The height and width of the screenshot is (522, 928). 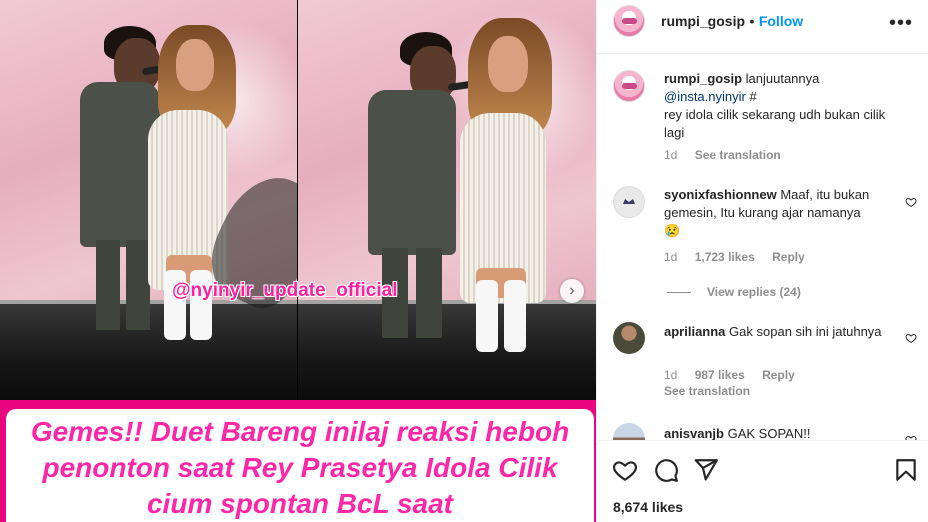 I want to click on crown-logo-icon, so click(x=629, y=201).